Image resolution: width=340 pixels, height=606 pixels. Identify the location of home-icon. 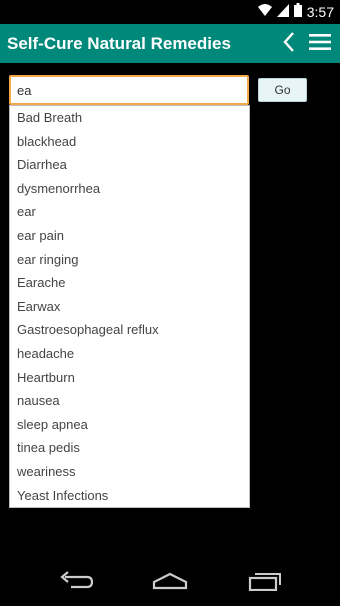
(170, 583).